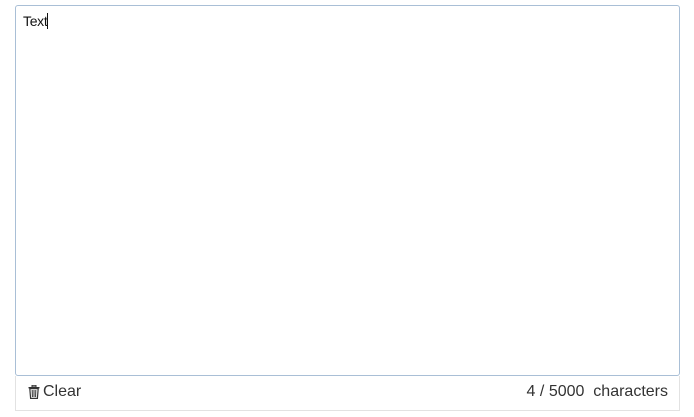 The width and height of the screenshot is (694, 417). What do you see at coordinates (62, 391) in the screenshot?
I see `clear-button-label: Clear` at bounding box center [62, 391].